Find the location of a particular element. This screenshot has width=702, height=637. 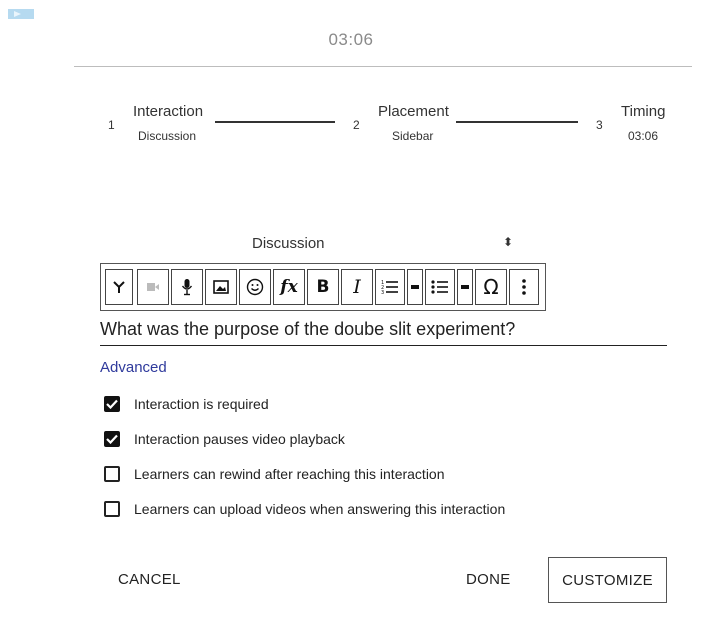

svg-text: 3 is located at coordinates (382, 293).